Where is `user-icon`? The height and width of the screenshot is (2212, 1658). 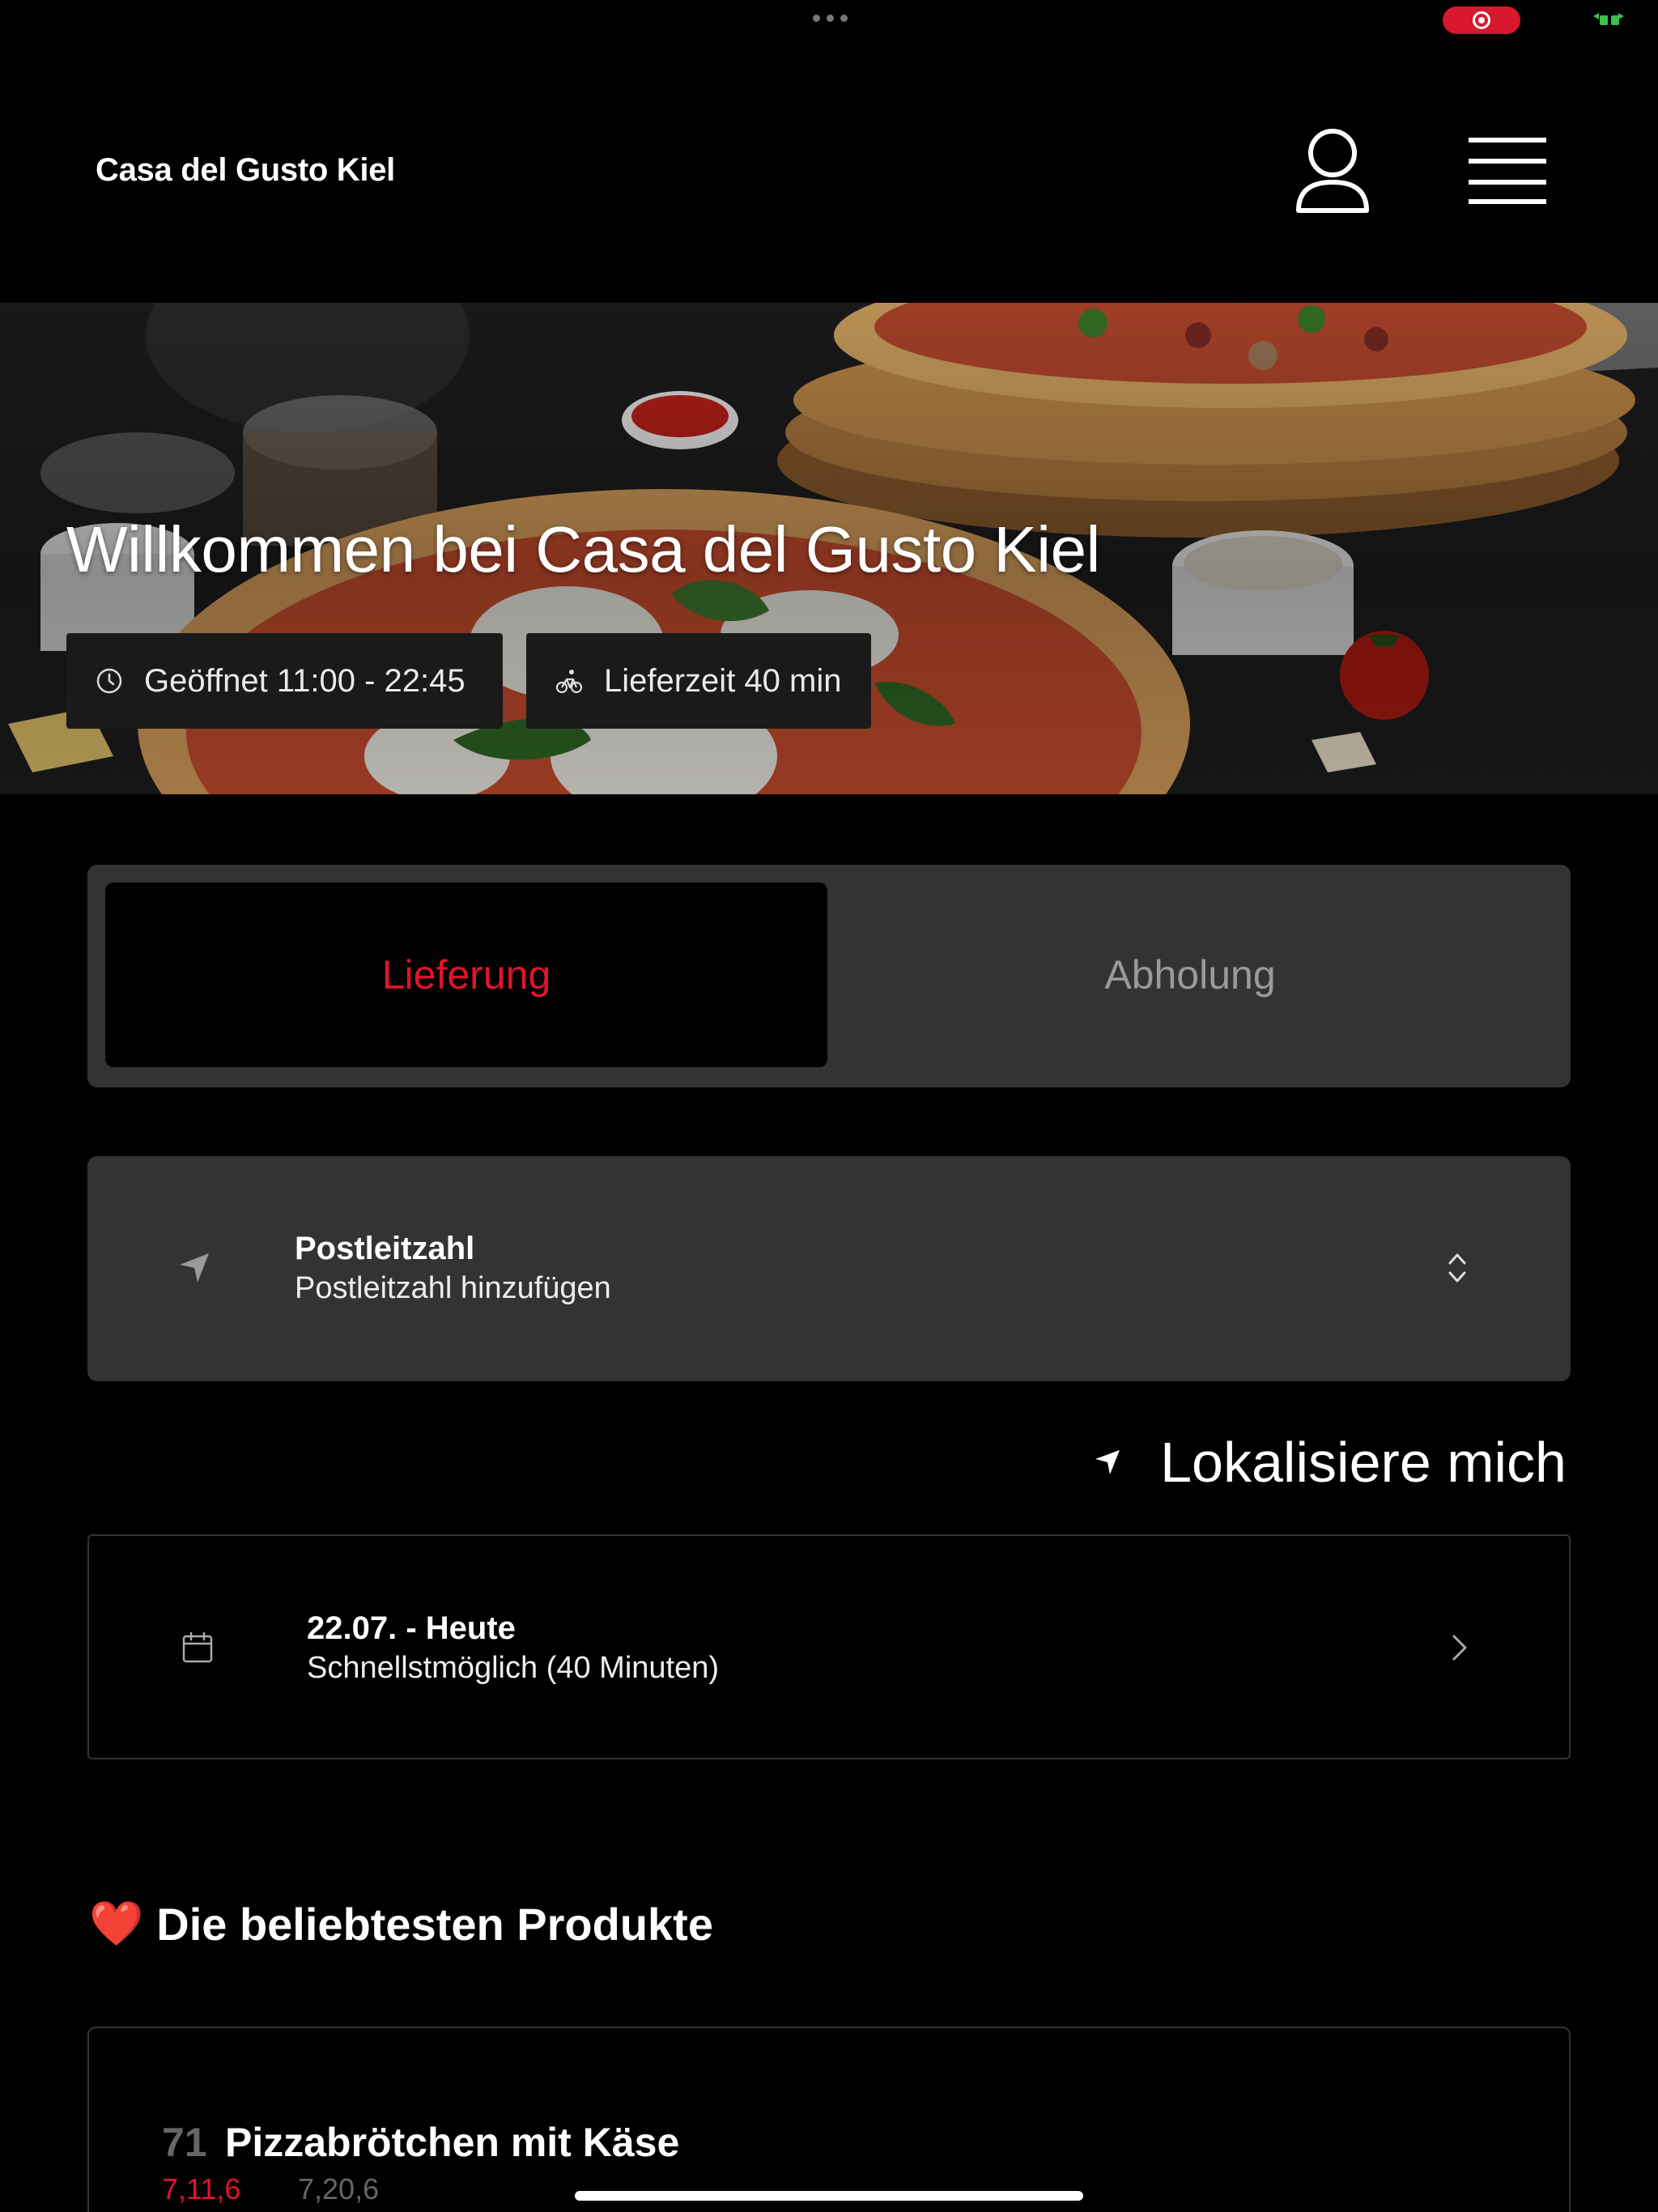
user-icon is located at coordinates (1332, 170).